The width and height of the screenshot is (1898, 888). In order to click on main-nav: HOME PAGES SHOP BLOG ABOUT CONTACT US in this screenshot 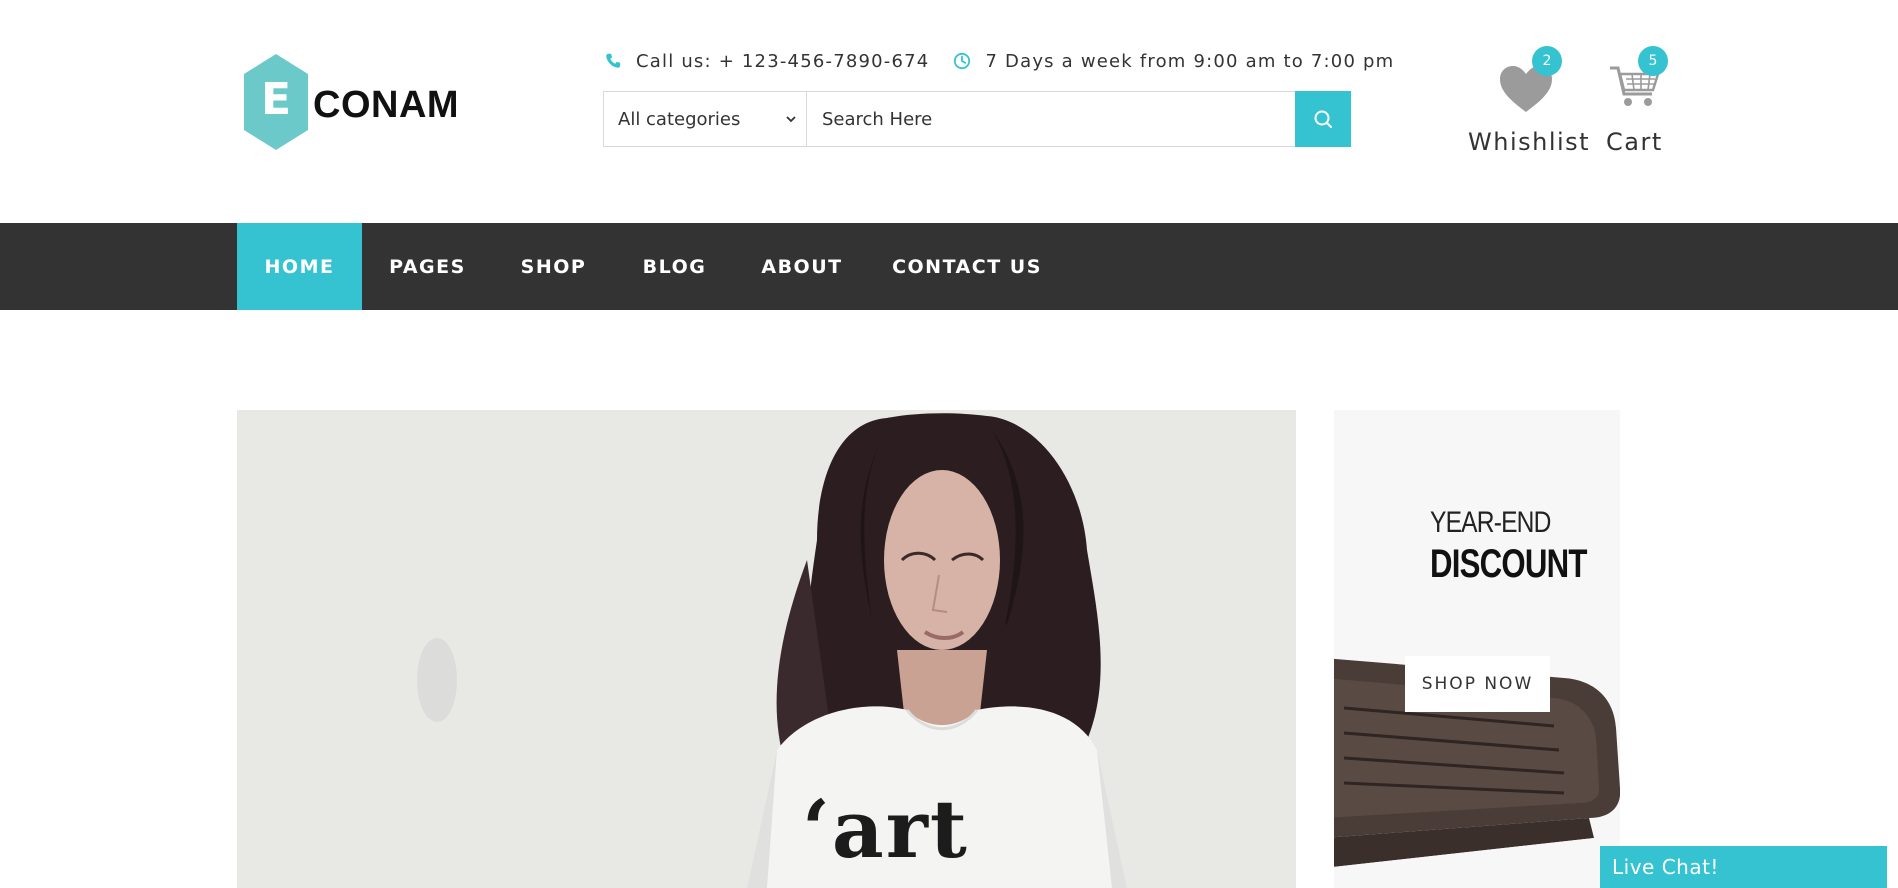, I will do `click(949, 266)`.